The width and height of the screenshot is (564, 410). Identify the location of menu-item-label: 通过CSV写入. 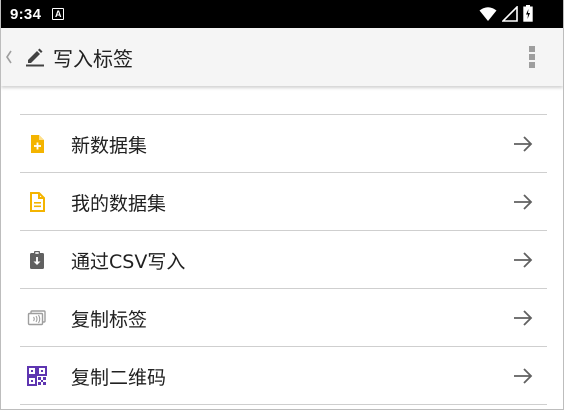
(128, 262).